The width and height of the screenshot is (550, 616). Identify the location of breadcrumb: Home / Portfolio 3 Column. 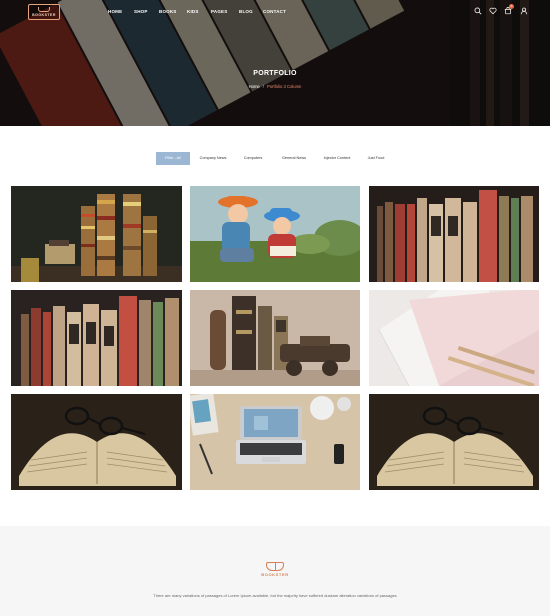
(275, 86).